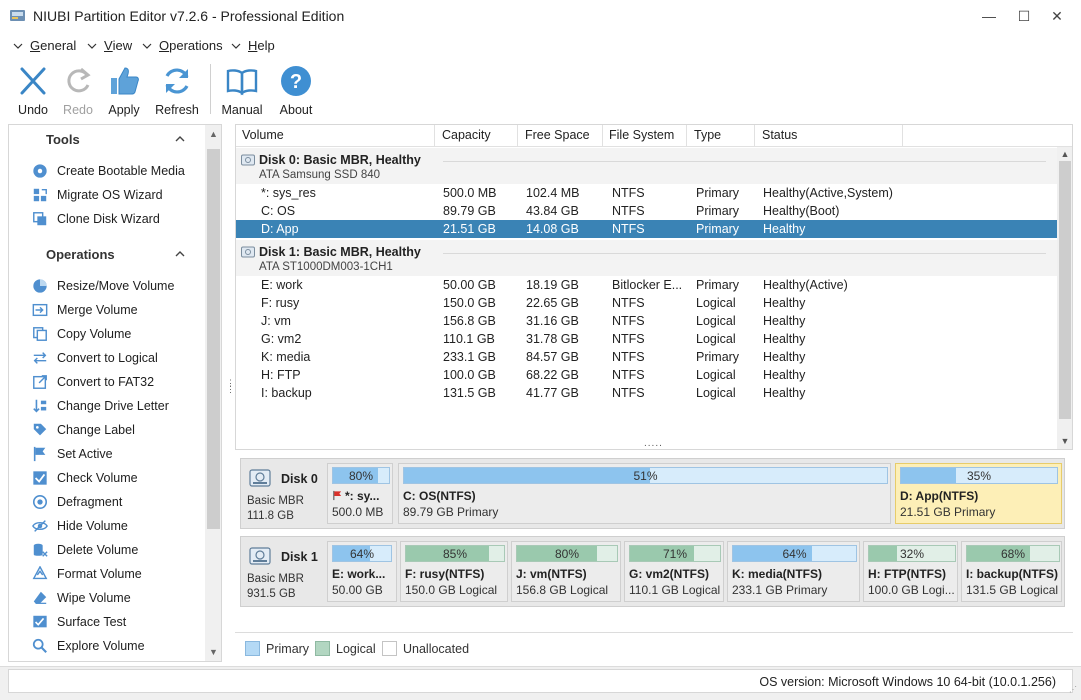 Image resolution: width=1081 pixels, height=700 pixels. Describe the element at coordinates (102, 286) in the screenshot. I see `resize-move-volume-item: Resize/Move Volume` at that location.